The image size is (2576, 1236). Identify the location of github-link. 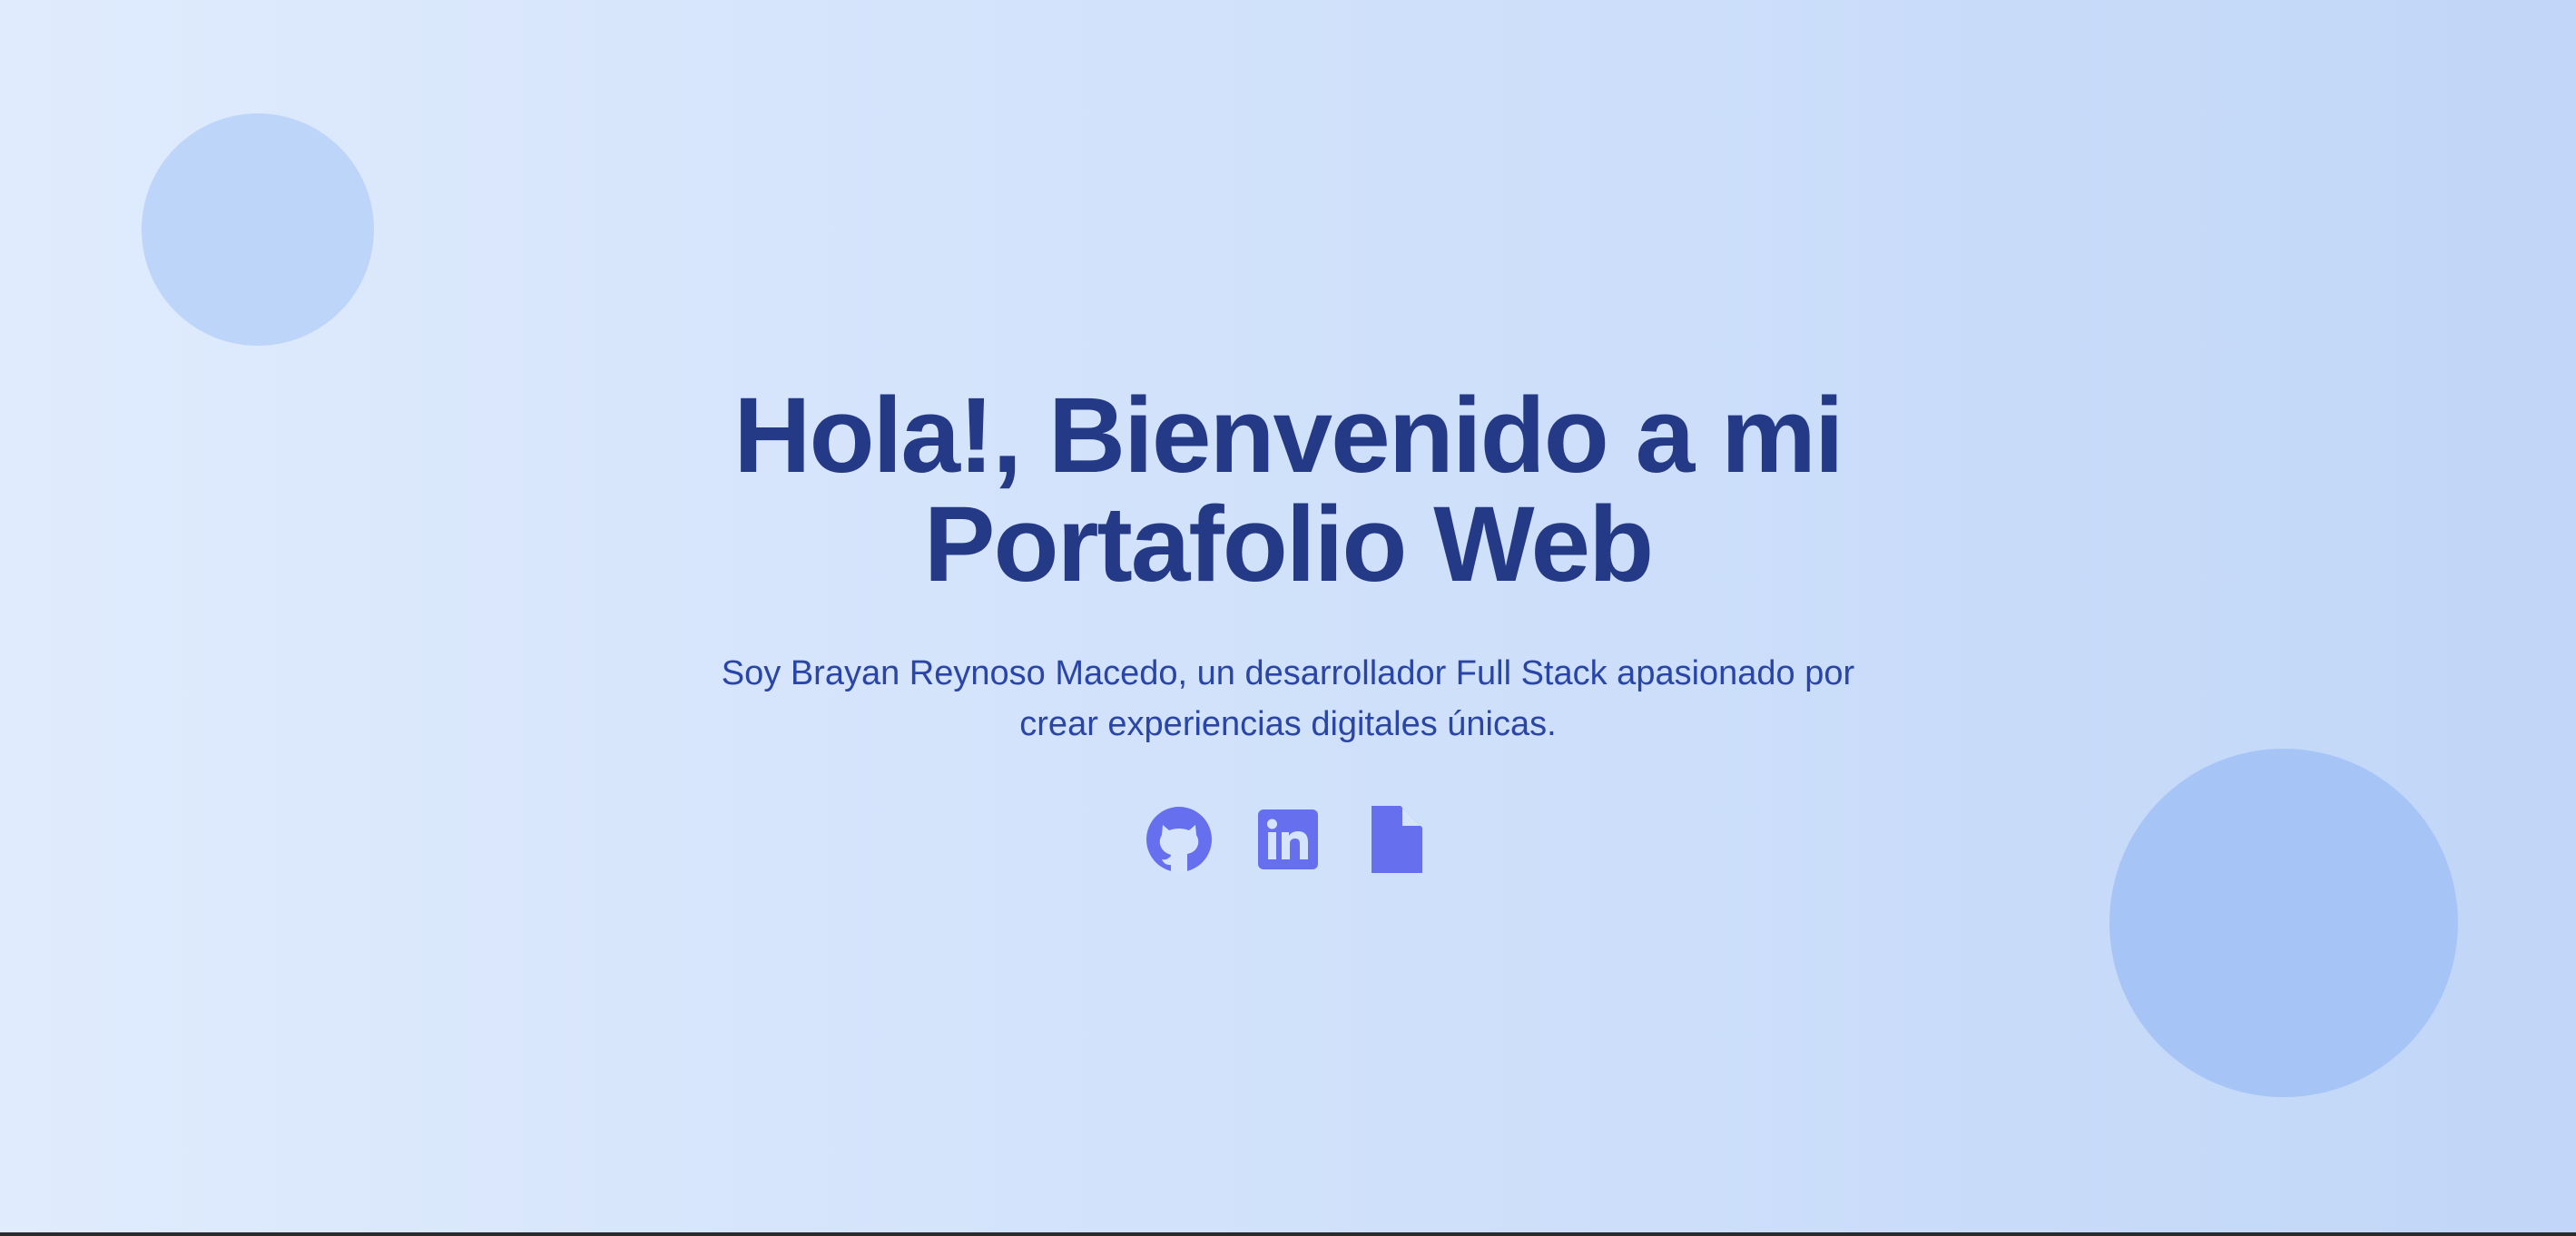
(1179, 839).